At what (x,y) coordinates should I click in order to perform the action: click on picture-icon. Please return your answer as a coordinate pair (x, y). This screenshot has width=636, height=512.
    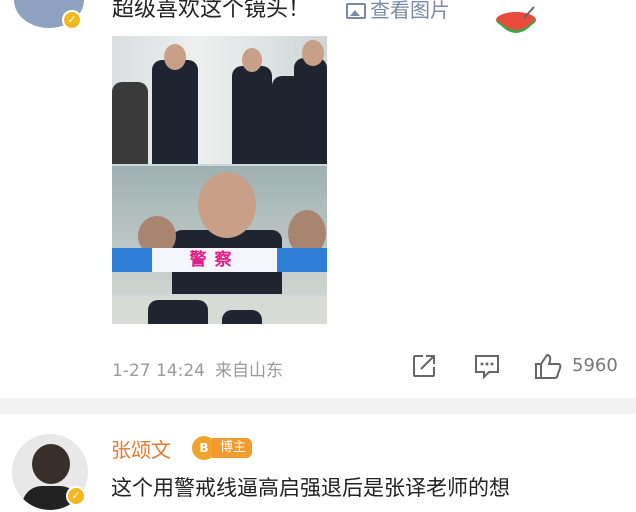
    Looking at the image, I should click on (356, 11).